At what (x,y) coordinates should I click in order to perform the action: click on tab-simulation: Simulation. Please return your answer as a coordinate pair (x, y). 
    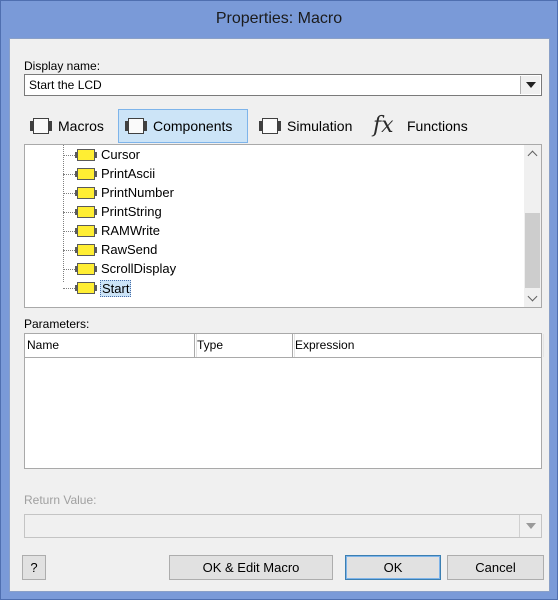
    Looking at the image, I should click on (306, 126).